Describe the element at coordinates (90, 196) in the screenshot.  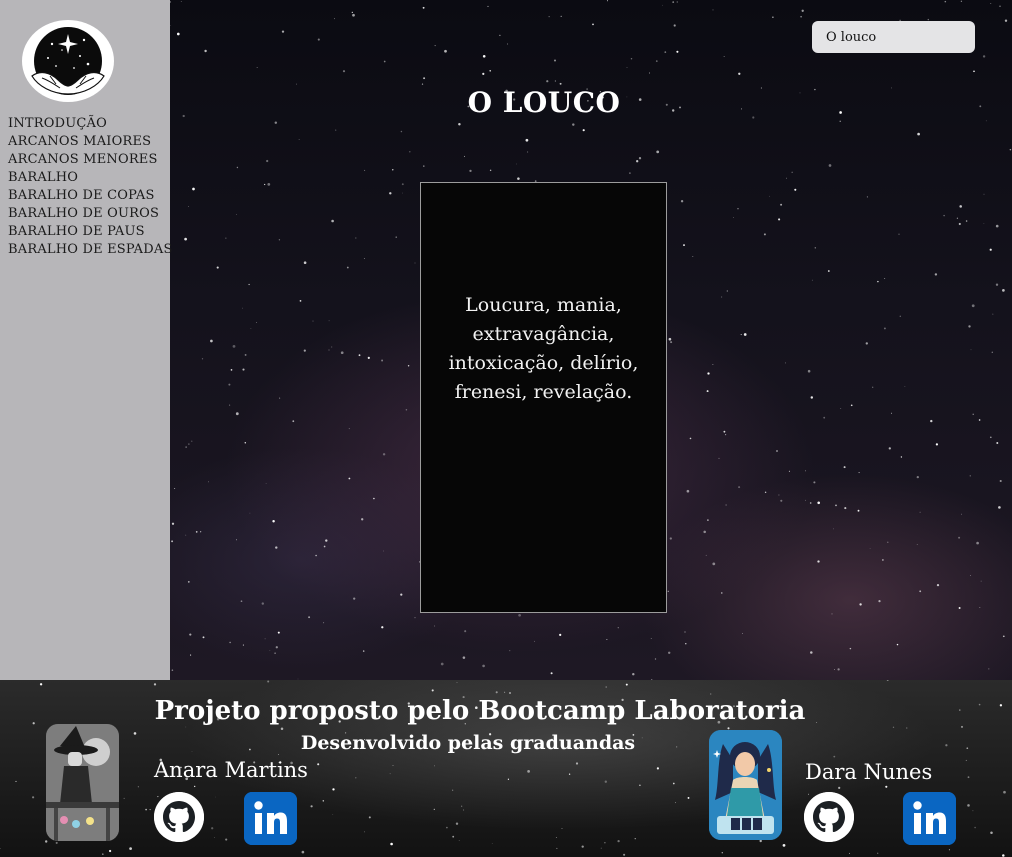
I see `sidebar-item-baralho-de-copas: BARALHO DE COPAS` at that location.